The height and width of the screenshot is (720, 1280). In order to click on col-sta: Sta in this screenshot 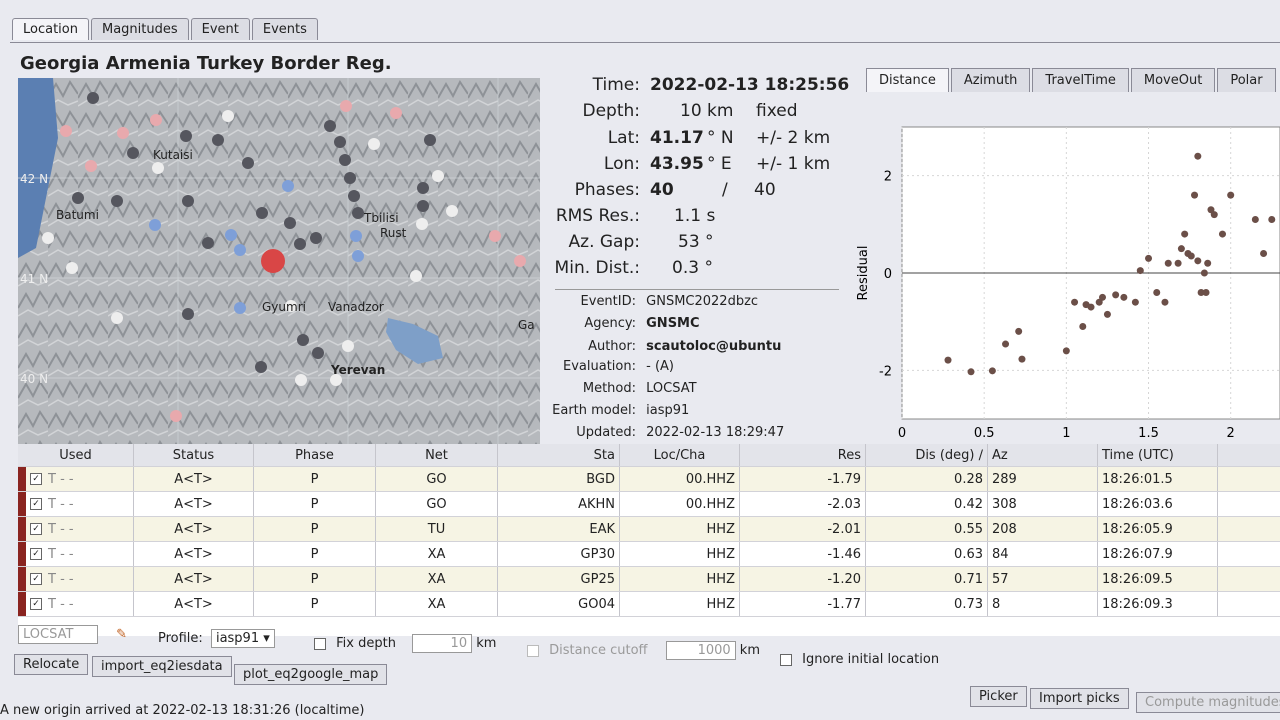, I will do `click(559, 455)`.